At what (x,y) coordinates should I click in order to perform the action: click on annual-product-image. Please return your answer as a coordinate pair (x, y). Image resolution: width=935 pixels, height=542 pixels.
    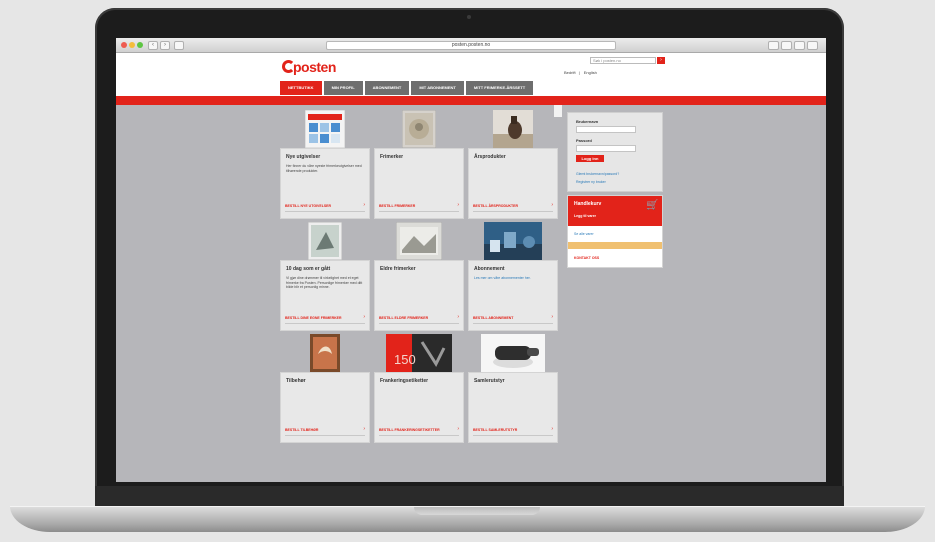
    Looking at the image, I should click on (513, 129).